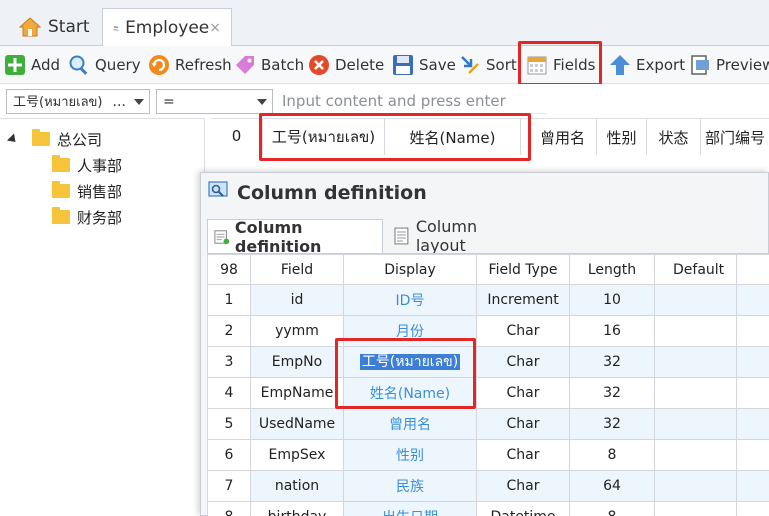 This screenshot has height=516, width=769. I want to click on arrow-up-icon, so click(620, 65).